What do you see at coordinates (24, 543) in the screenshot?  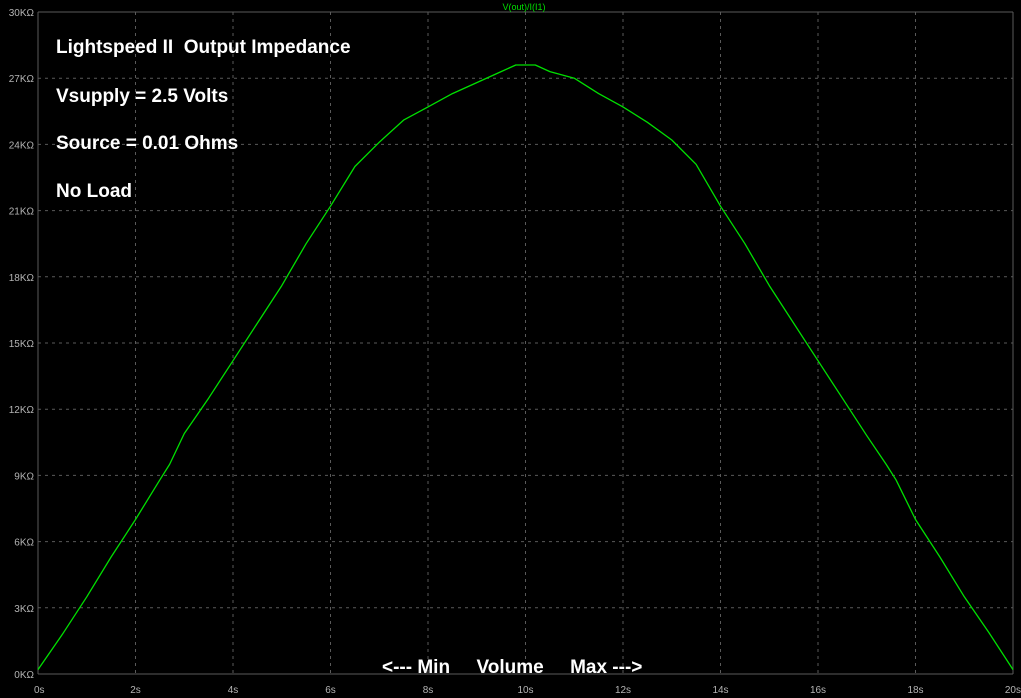 I see `y-tick-label: 6KΩ` at bounding box center [24, 543].